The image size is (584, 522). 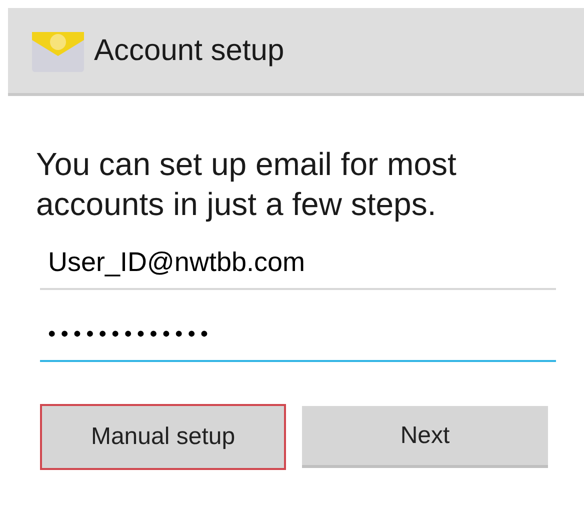 What do you see at coordinates (298, 335) in the screenshot?
I see `password-field: •••••••••••••` at bounding box center [298, 335].